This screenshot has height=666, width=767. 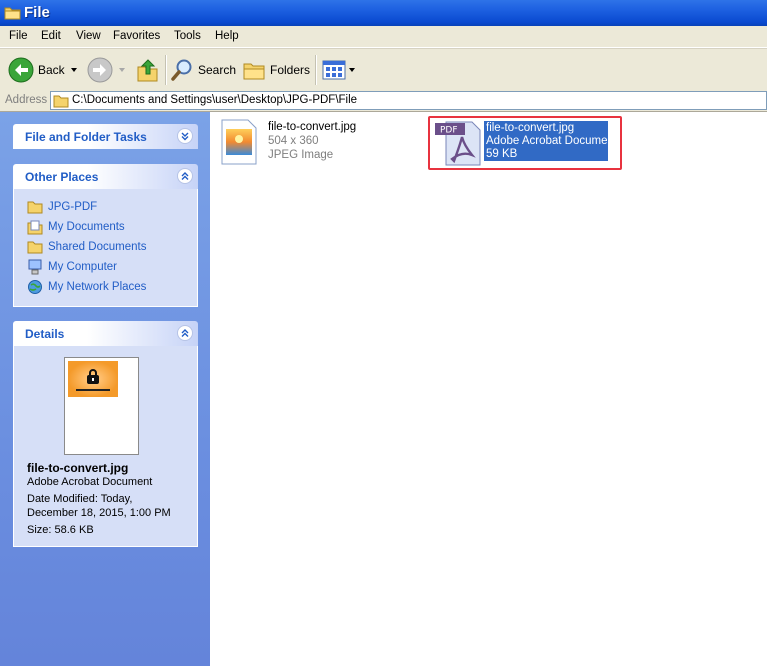 What do you see at coordinates (449, 131) in the screenshot?
I see `svg-text: PDF` at bounding box center [449, 131].